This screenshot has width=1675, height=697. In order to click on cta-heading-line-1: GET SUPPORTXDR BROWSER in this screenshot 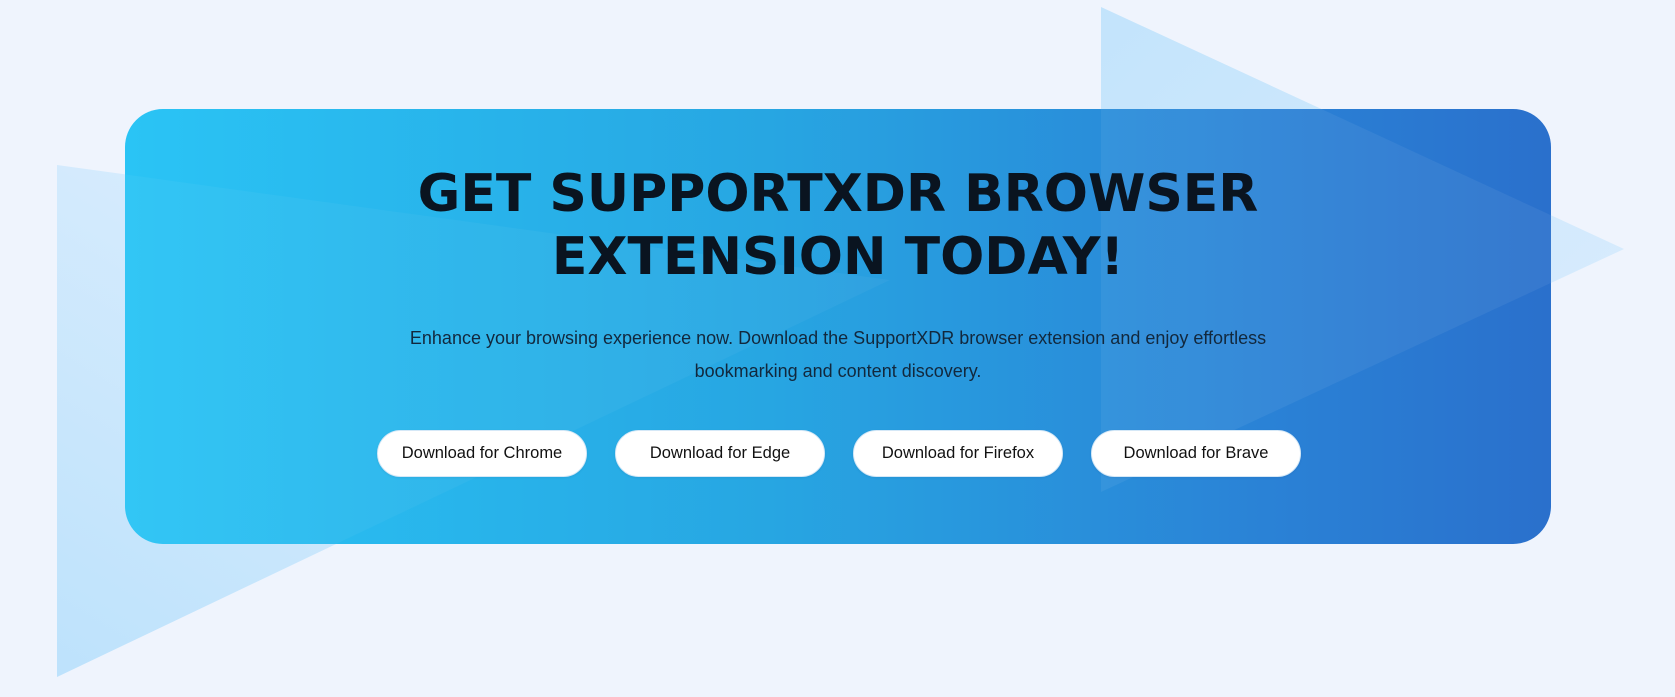, I will do `click(838, 194)`.